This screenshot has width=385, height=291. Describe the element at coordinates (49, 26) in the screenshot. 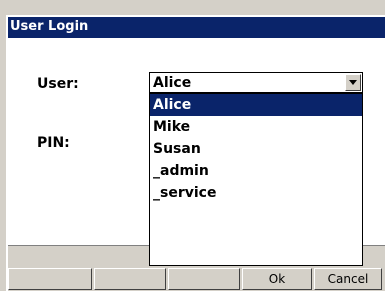

I see `window-title: User Login` at that location.